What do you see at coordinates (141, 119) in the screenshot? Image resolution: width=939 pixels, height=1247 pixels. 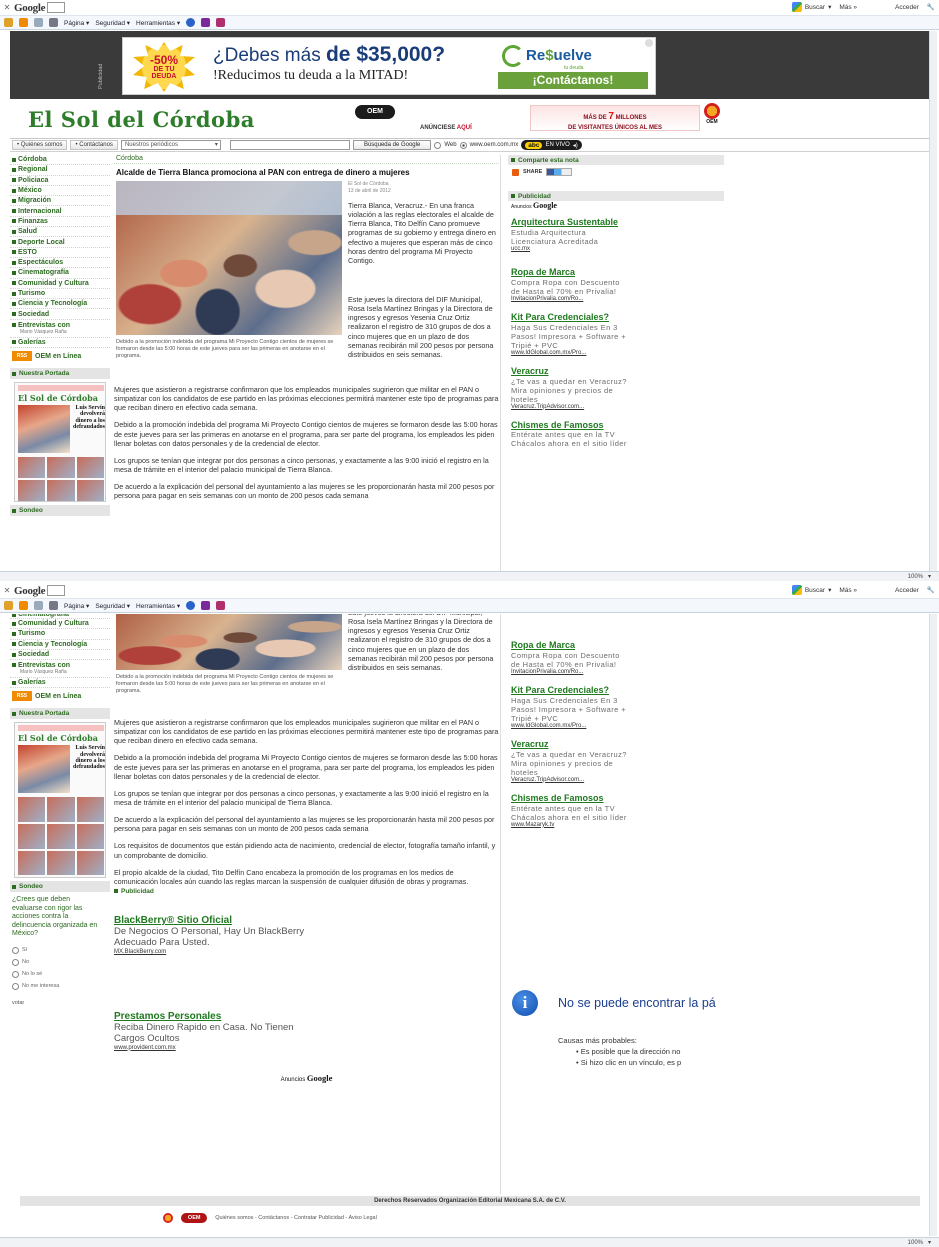 I see `site-title: El Sol del Córdoba` at bounding box center [141, 119].